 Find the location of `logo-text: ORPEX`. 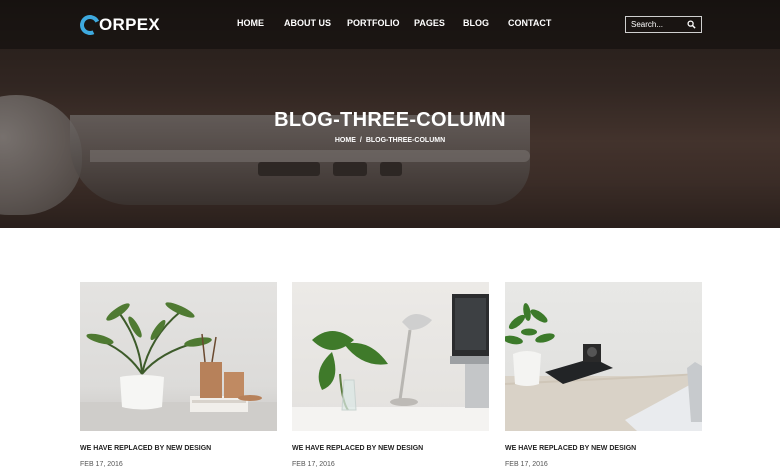

logo-text: ORPEX is located at coordinates (130, 24).